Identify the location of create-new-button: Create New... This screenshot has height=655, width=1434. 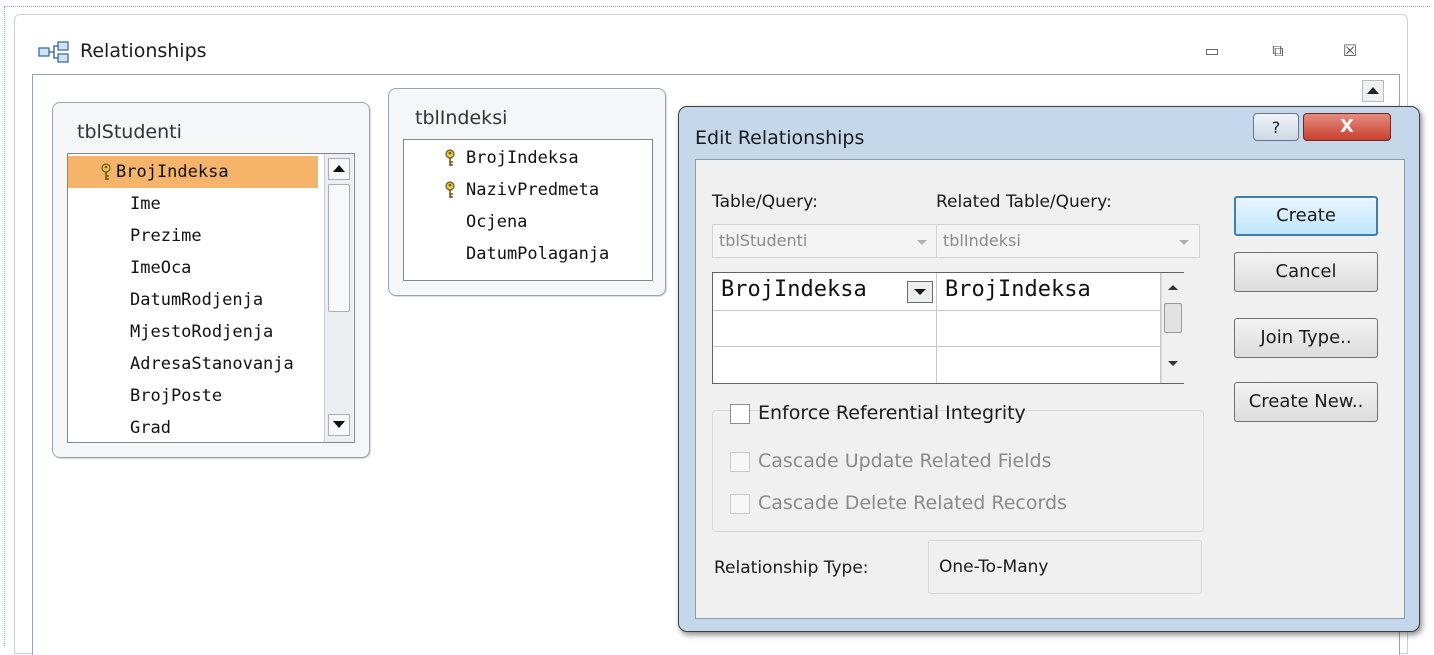
(1306, 402).